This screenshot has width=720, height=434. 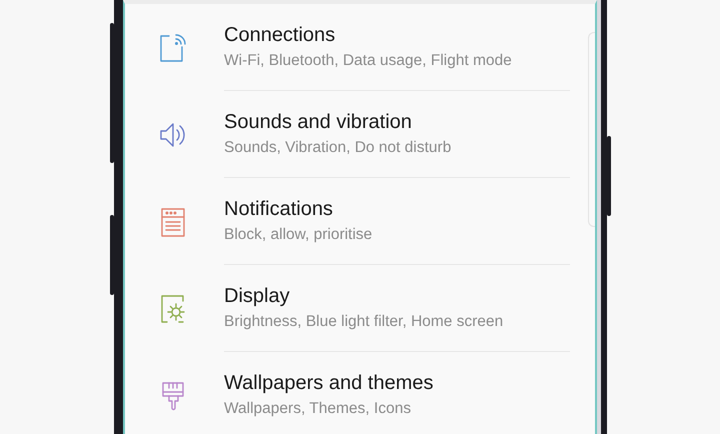 What do you see at coordinates (299, 235) in the screenshot?
I see `setting-description: Block, allow, prioritise` at bounding box center [299, 235].